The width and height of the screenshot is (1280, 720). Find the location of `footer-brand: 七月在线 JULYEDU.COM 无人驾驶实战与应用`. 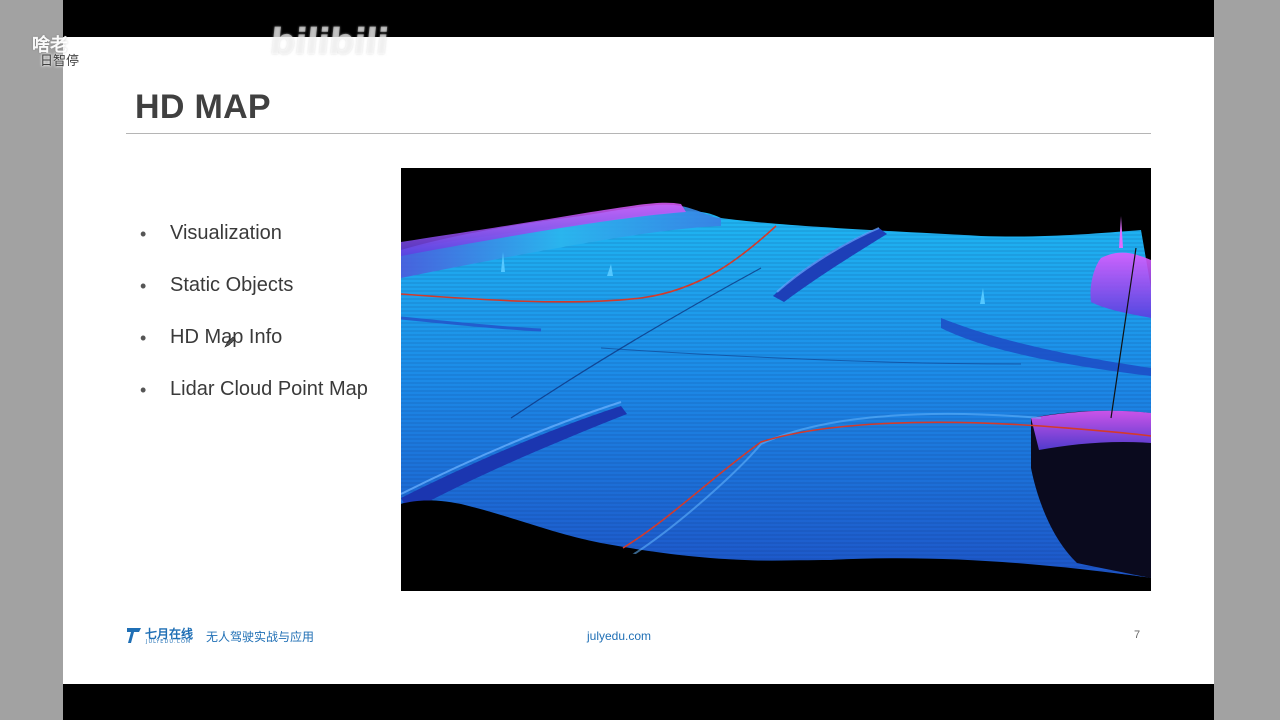

footer-brand: 七月在线 JULYEDU.COM 无人驾驶实战与应用 is located at coordinates (236, 636).